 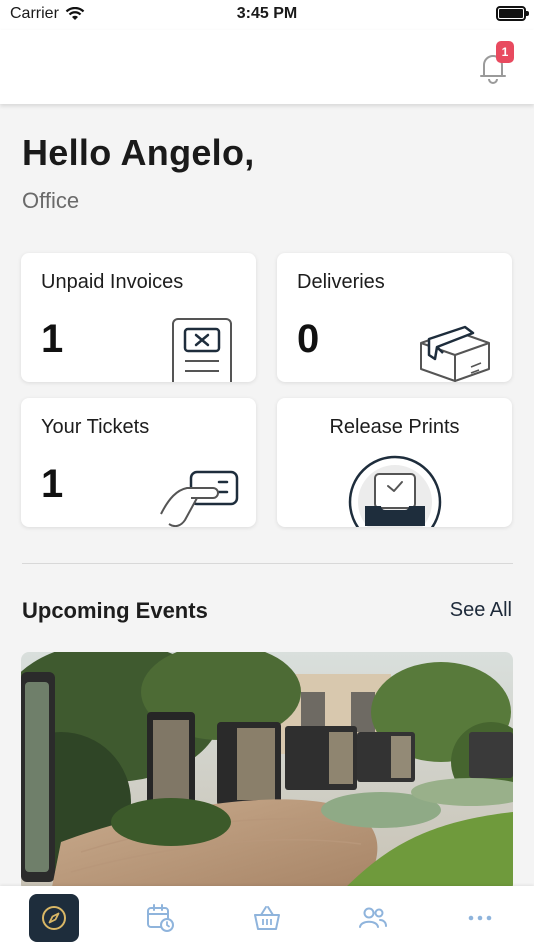 I want to click on calendar-clock-icon, so click(x=160, y=918).